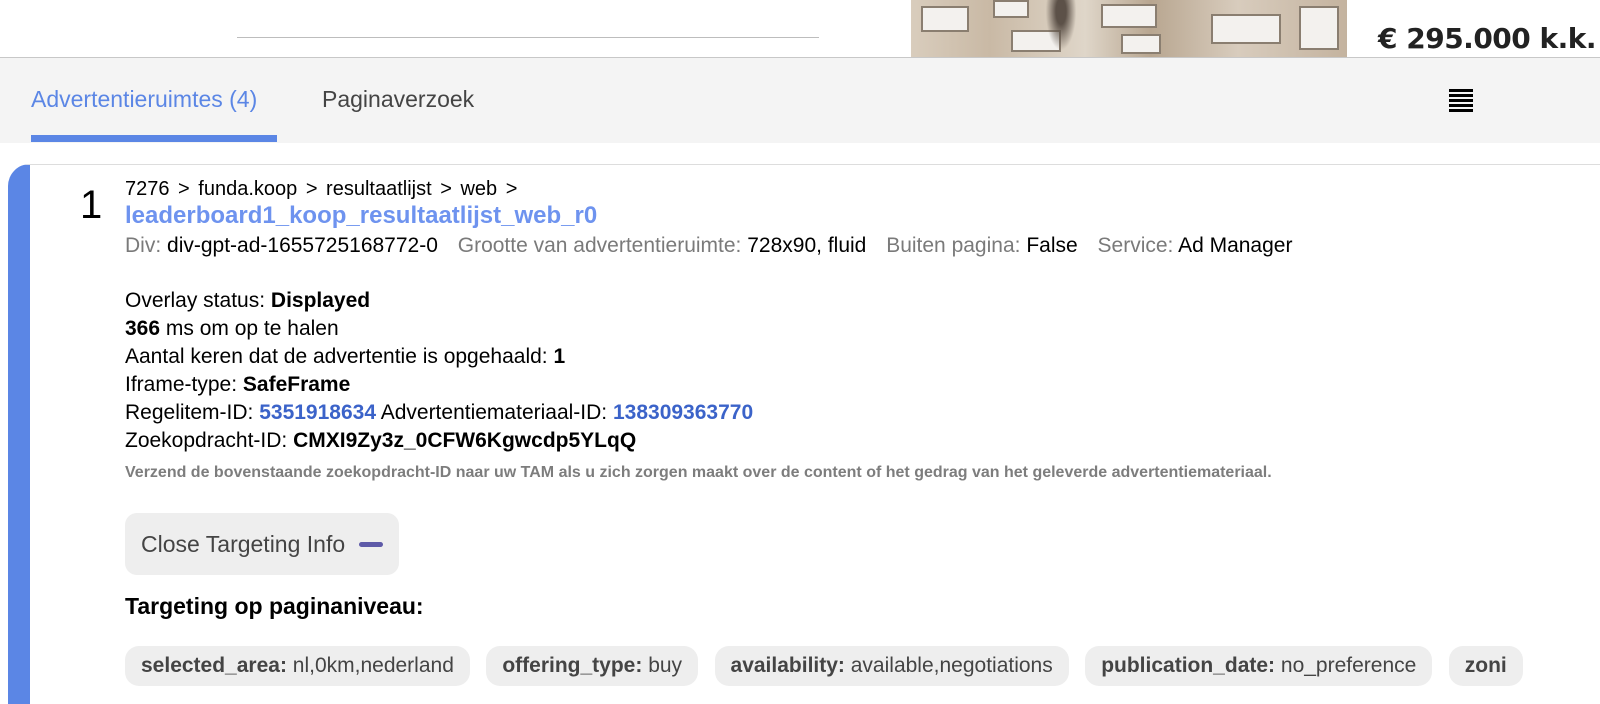 The image size is (1600, 704). I want to click on tab-ad-slots: Advertentieruimtes (4), so click(144, 99).